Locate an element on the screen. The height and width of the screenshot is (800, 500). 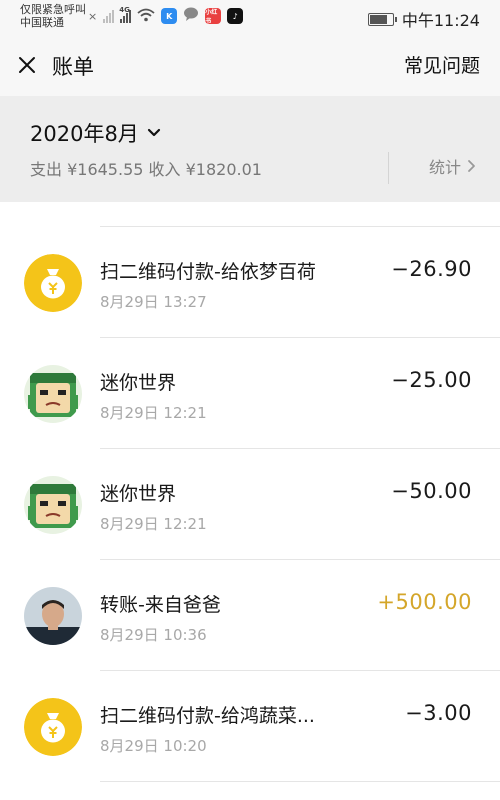
transaction-title: 扫二维码付款-给依梦百荷 is located at coordinates (208, 272).